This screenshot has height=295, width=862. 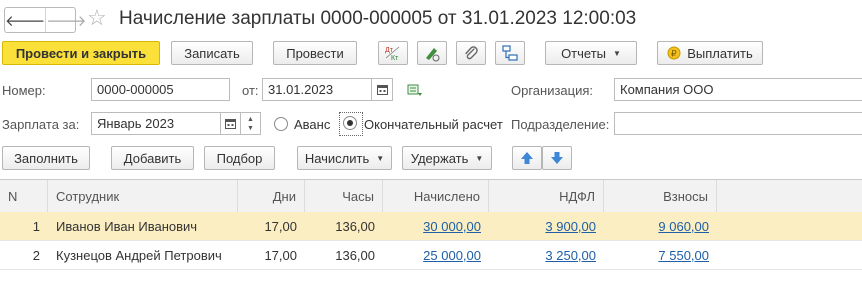 What do you see at coordinates (344, 196) in the screenshot?
I see `column-header-hours: Часы` at bounding box center [344, 196].